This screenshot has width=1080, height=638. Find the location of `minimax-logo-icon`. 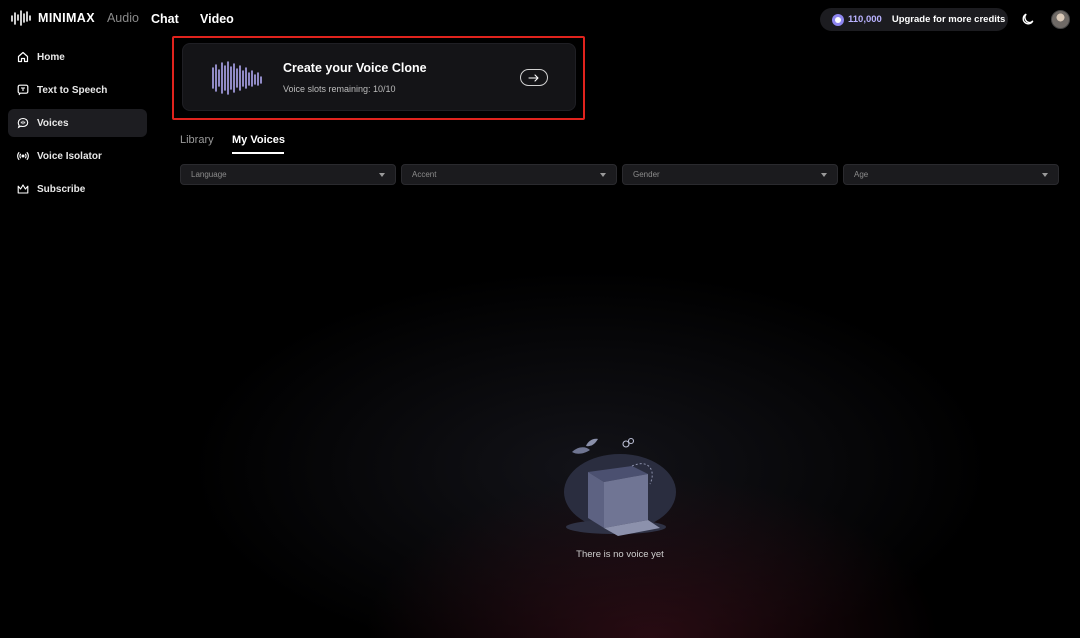

minimax-logo-icon is located at coordinates (21, 18).